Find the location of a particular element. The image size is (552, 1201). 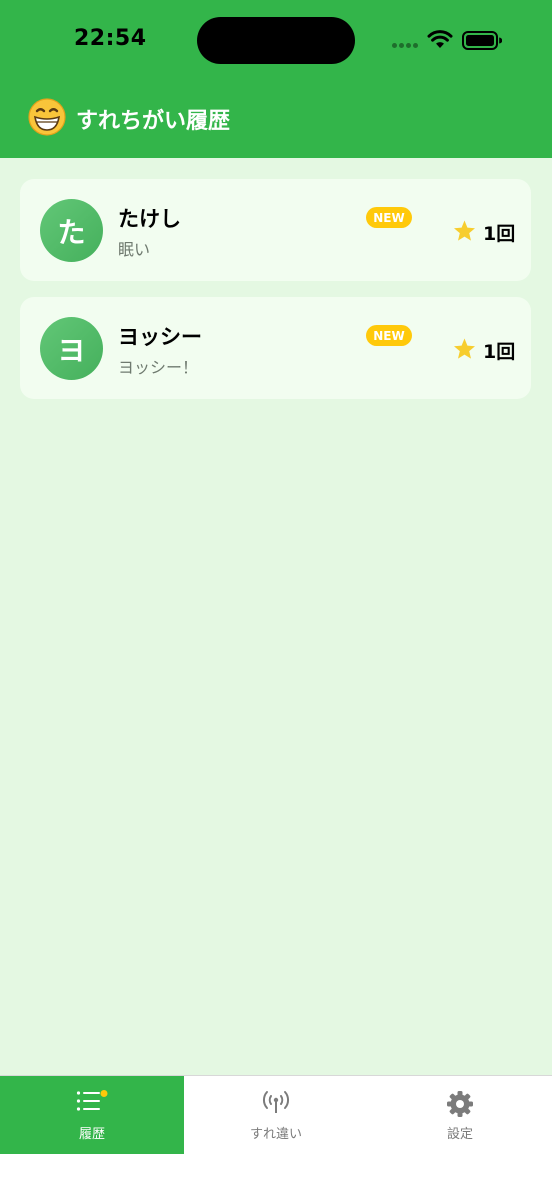

page-title: すれちがい履歴 is located at coordinates (153, 121).